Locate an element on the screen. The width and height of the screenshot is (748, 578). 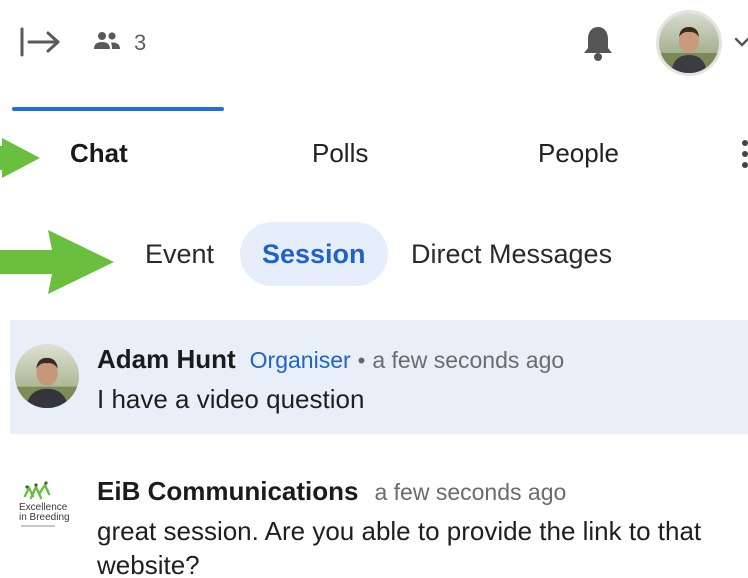
active-tab-indicator is located at coordinates (118, 109).